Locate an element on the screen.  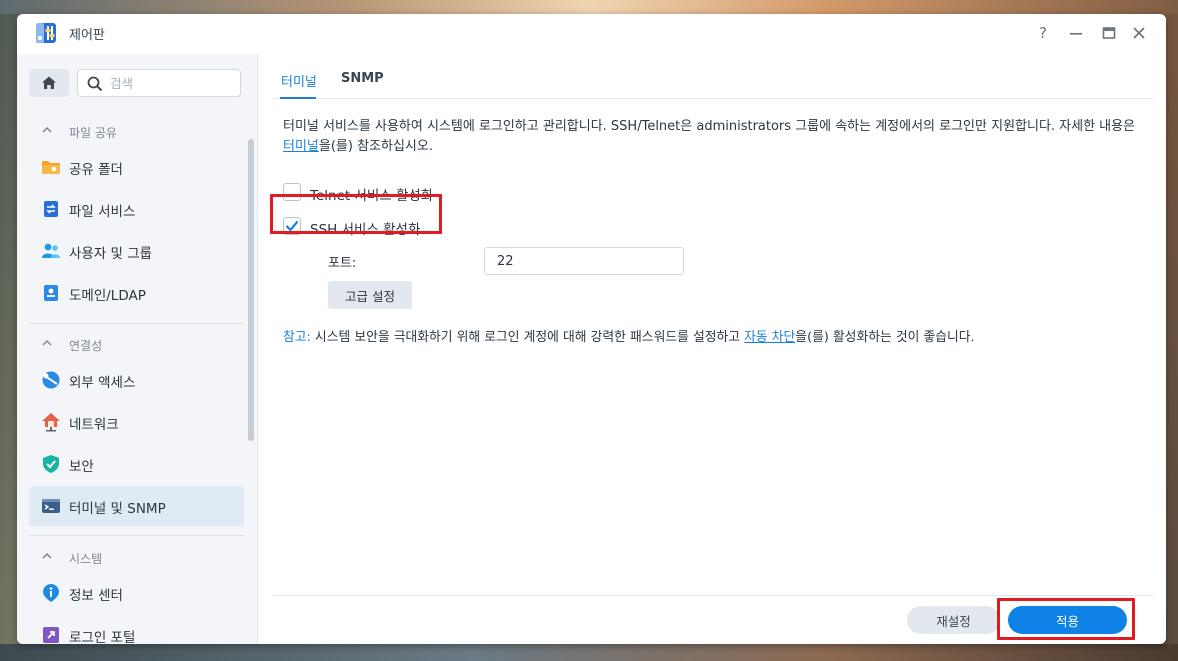
ssh-checkbox is located at coordinates (292, 226).